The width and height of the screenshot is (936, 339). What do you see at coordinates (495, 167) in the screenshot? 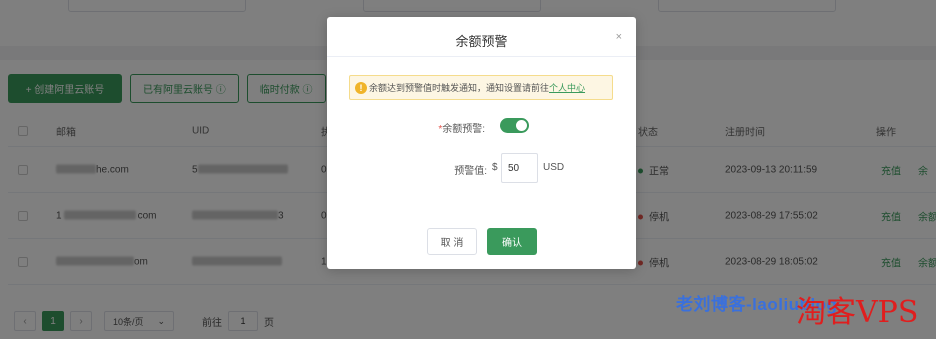
I see `currency-symbol: $` at bounding box center [495, 167].